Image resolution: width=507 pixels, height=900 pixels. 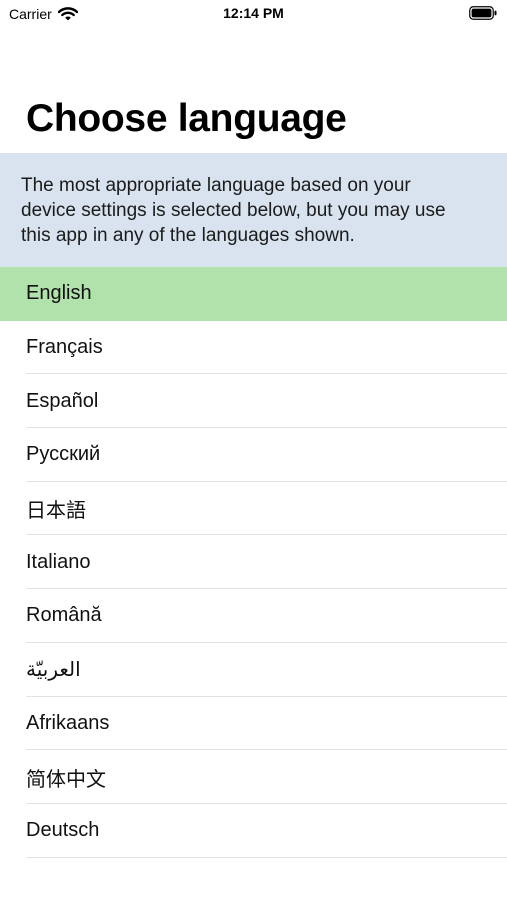 I want to click on language-item-italian: Italiano, so click(x=253, y=562).